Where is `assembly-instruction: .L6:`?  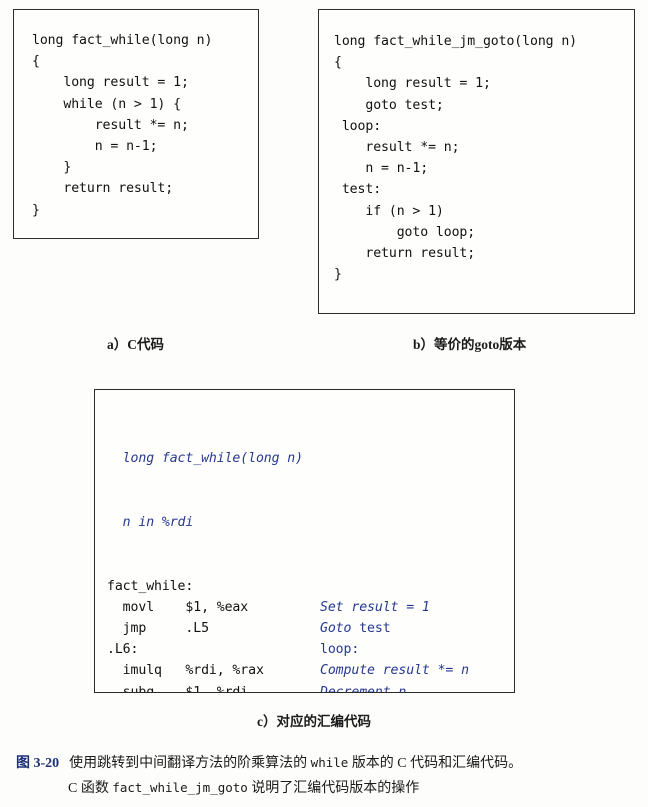 assembly-instruction: .L6: is located at coordinates (123, 650).